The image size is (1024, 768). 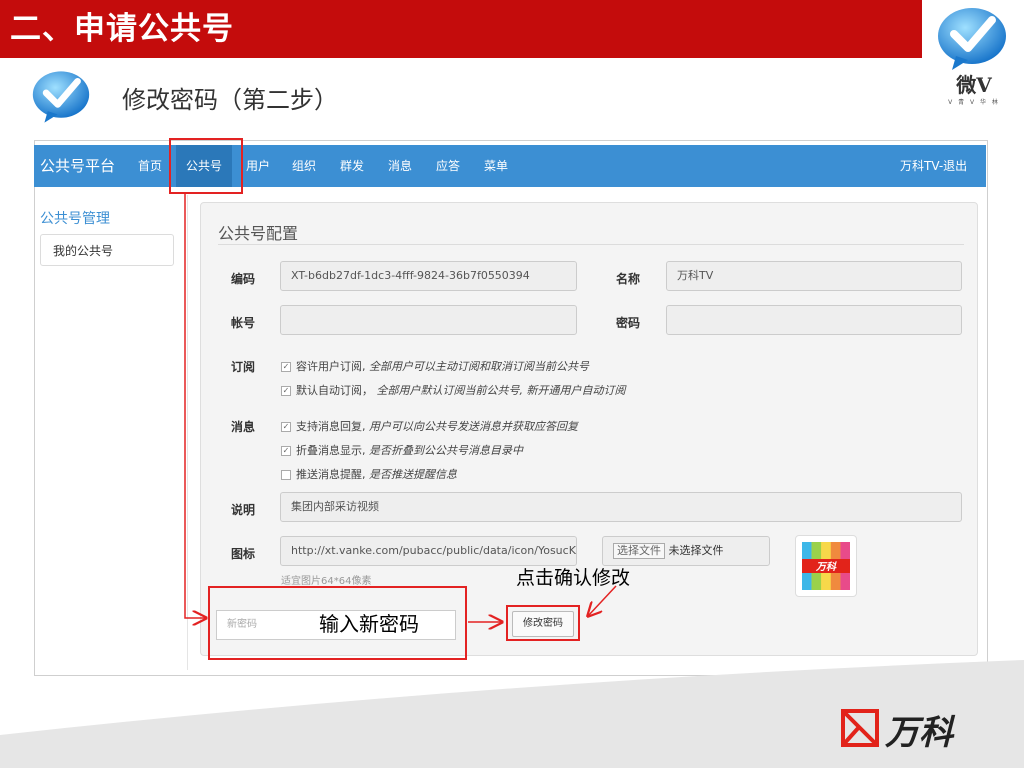 I want to click on arrow-tab-to-input, so click(x=195, y=406).